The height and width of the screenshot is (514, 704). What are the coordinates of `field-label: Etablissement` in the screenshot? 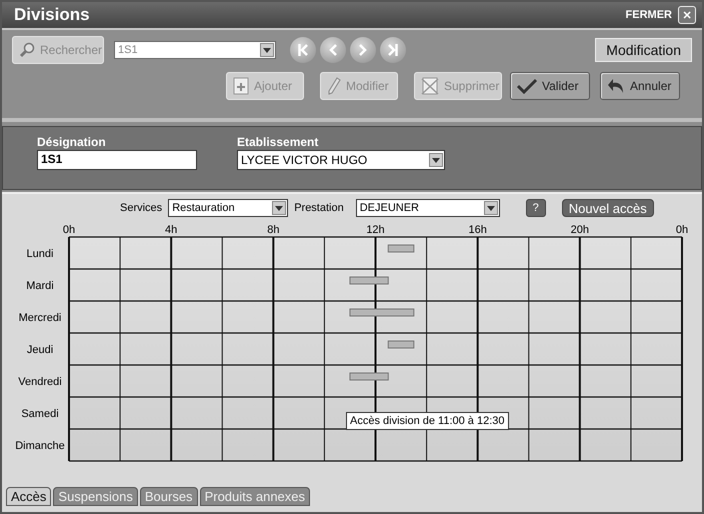 It's located at (278, 142).